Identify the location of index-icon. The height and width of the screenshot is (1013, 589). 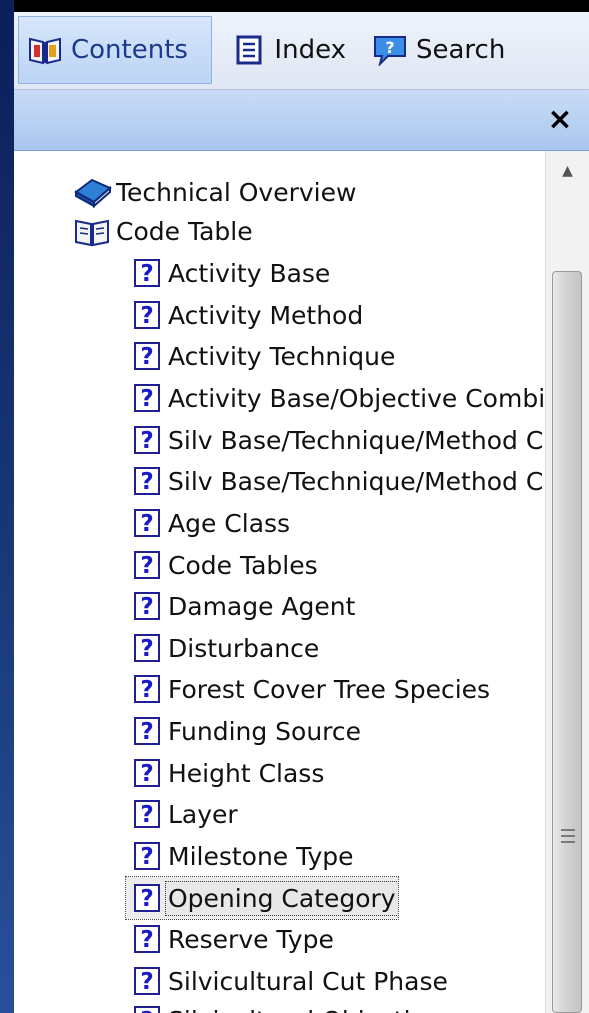
(249, 50).